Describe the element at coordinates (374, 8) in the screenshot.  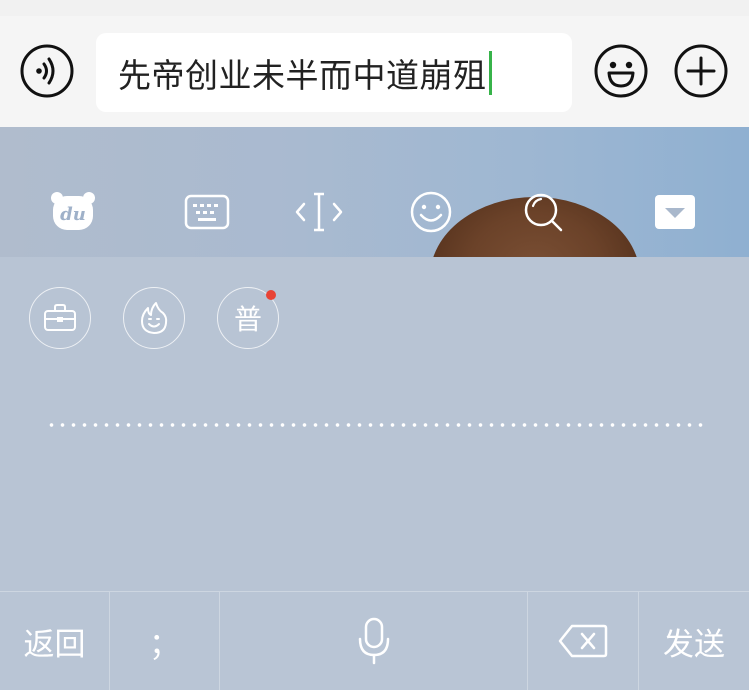
I see `status-strip` at that location.